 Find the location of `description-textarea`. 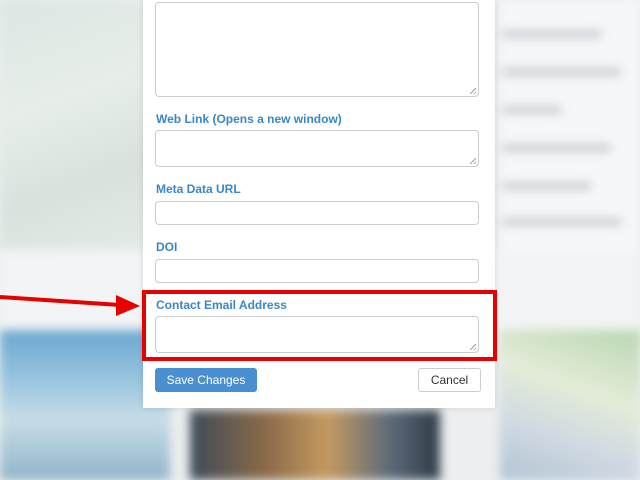

description-textarea is located at coordinates (317, 49).